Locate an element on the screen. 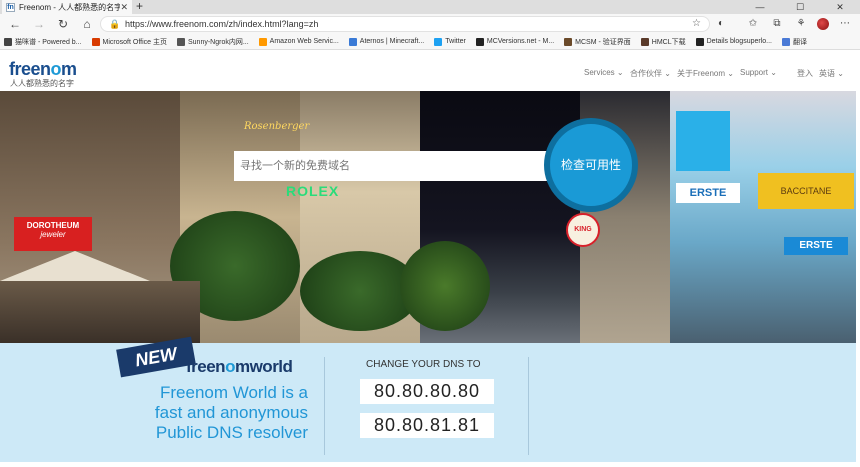  tab-strip: fn Freenom - 人人都熟悉的名字 ✕ + — ☐ ✕ is located at coordinates (430, 7).